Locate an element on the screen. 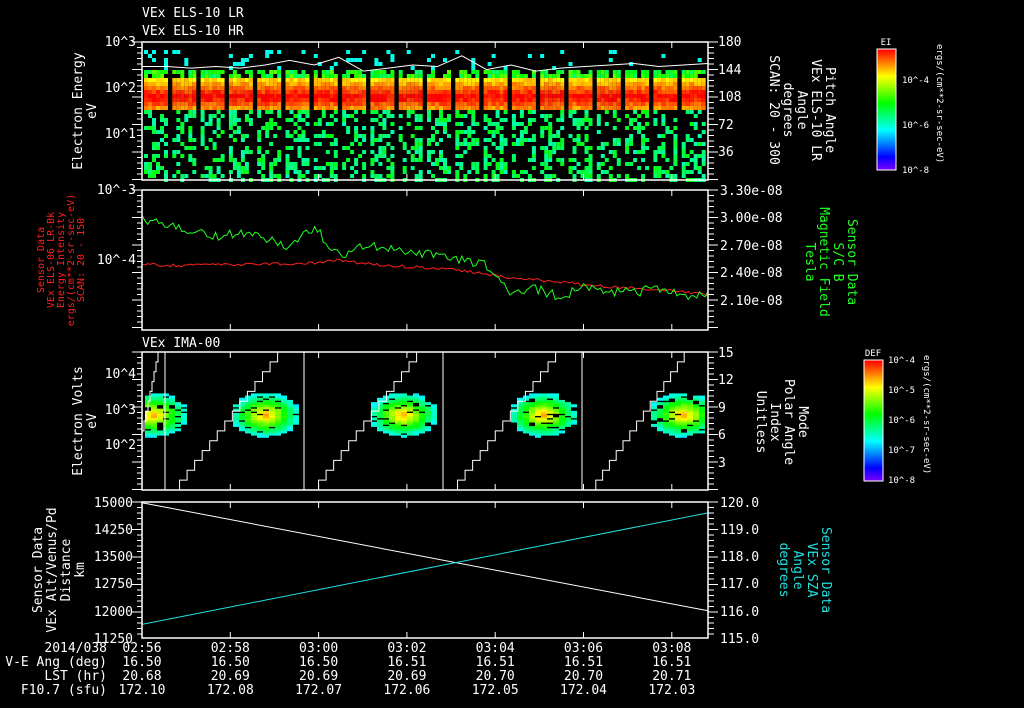  colorbar-def-label: DEF is located at coordinates (873, 354).